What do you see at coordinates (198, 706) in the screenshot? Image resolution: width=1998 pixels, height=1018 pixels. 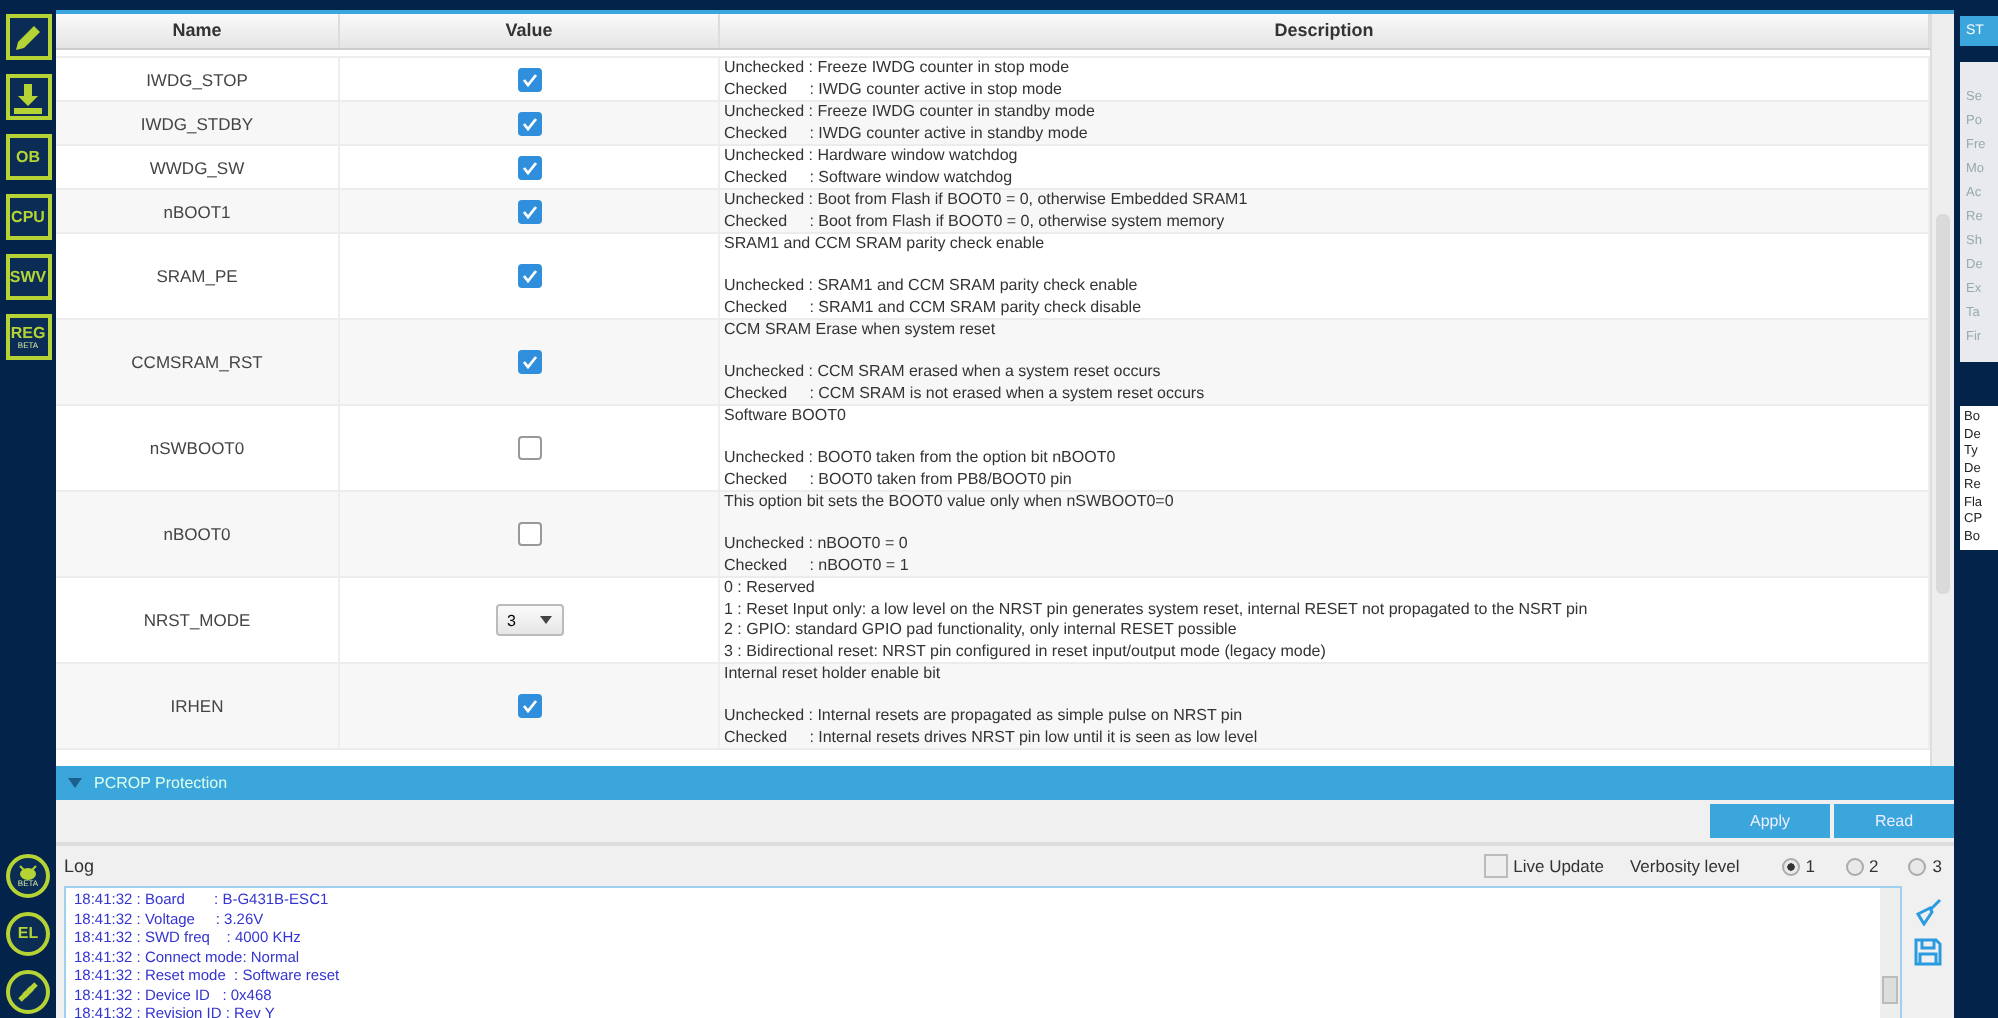 I see `option-name: IRHEN` at bounding box center [198, 706].